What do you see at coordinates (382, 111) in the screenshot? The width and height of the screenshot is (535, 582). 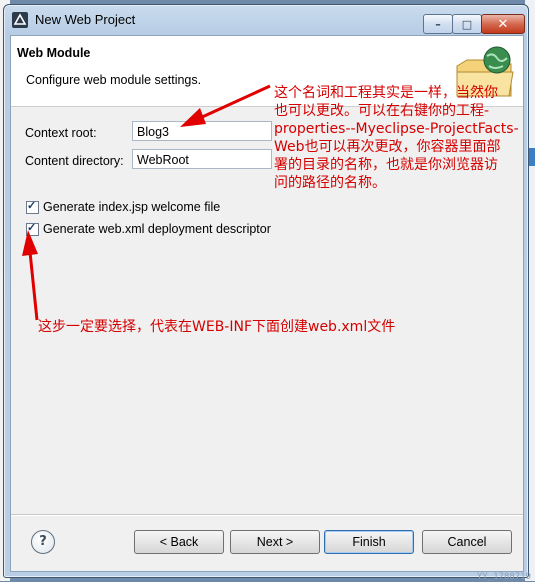 I see `annotation-line: 也可以更改。可以在右键你的工程-` at bounding box center [382, 111].